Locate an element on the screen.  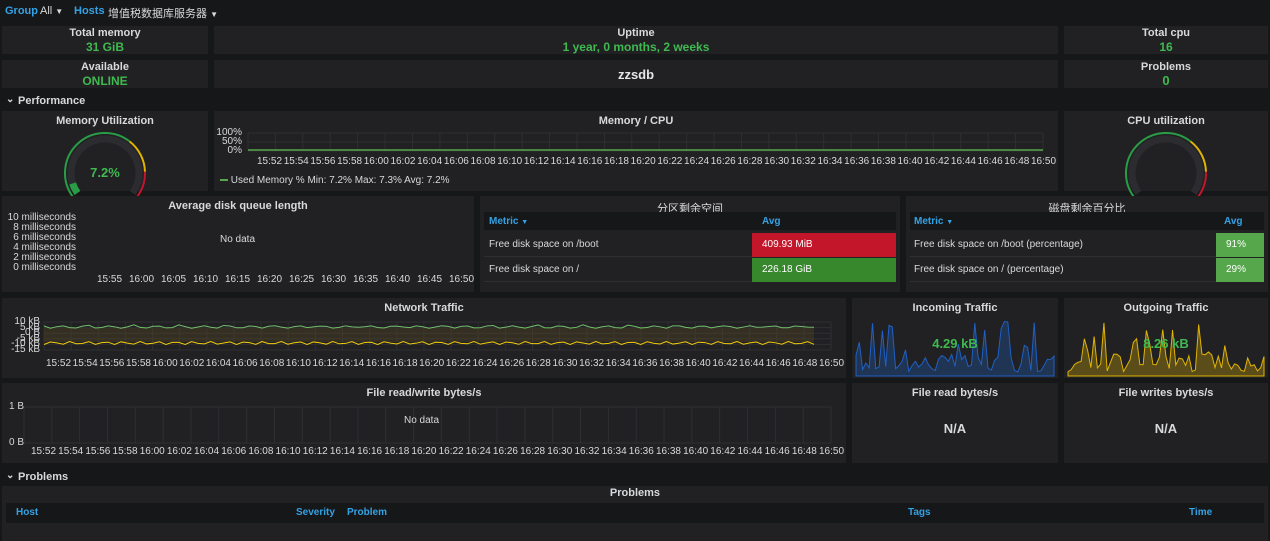
problems-count-panel: Problems 0 is located at coordinates (1166, 74).